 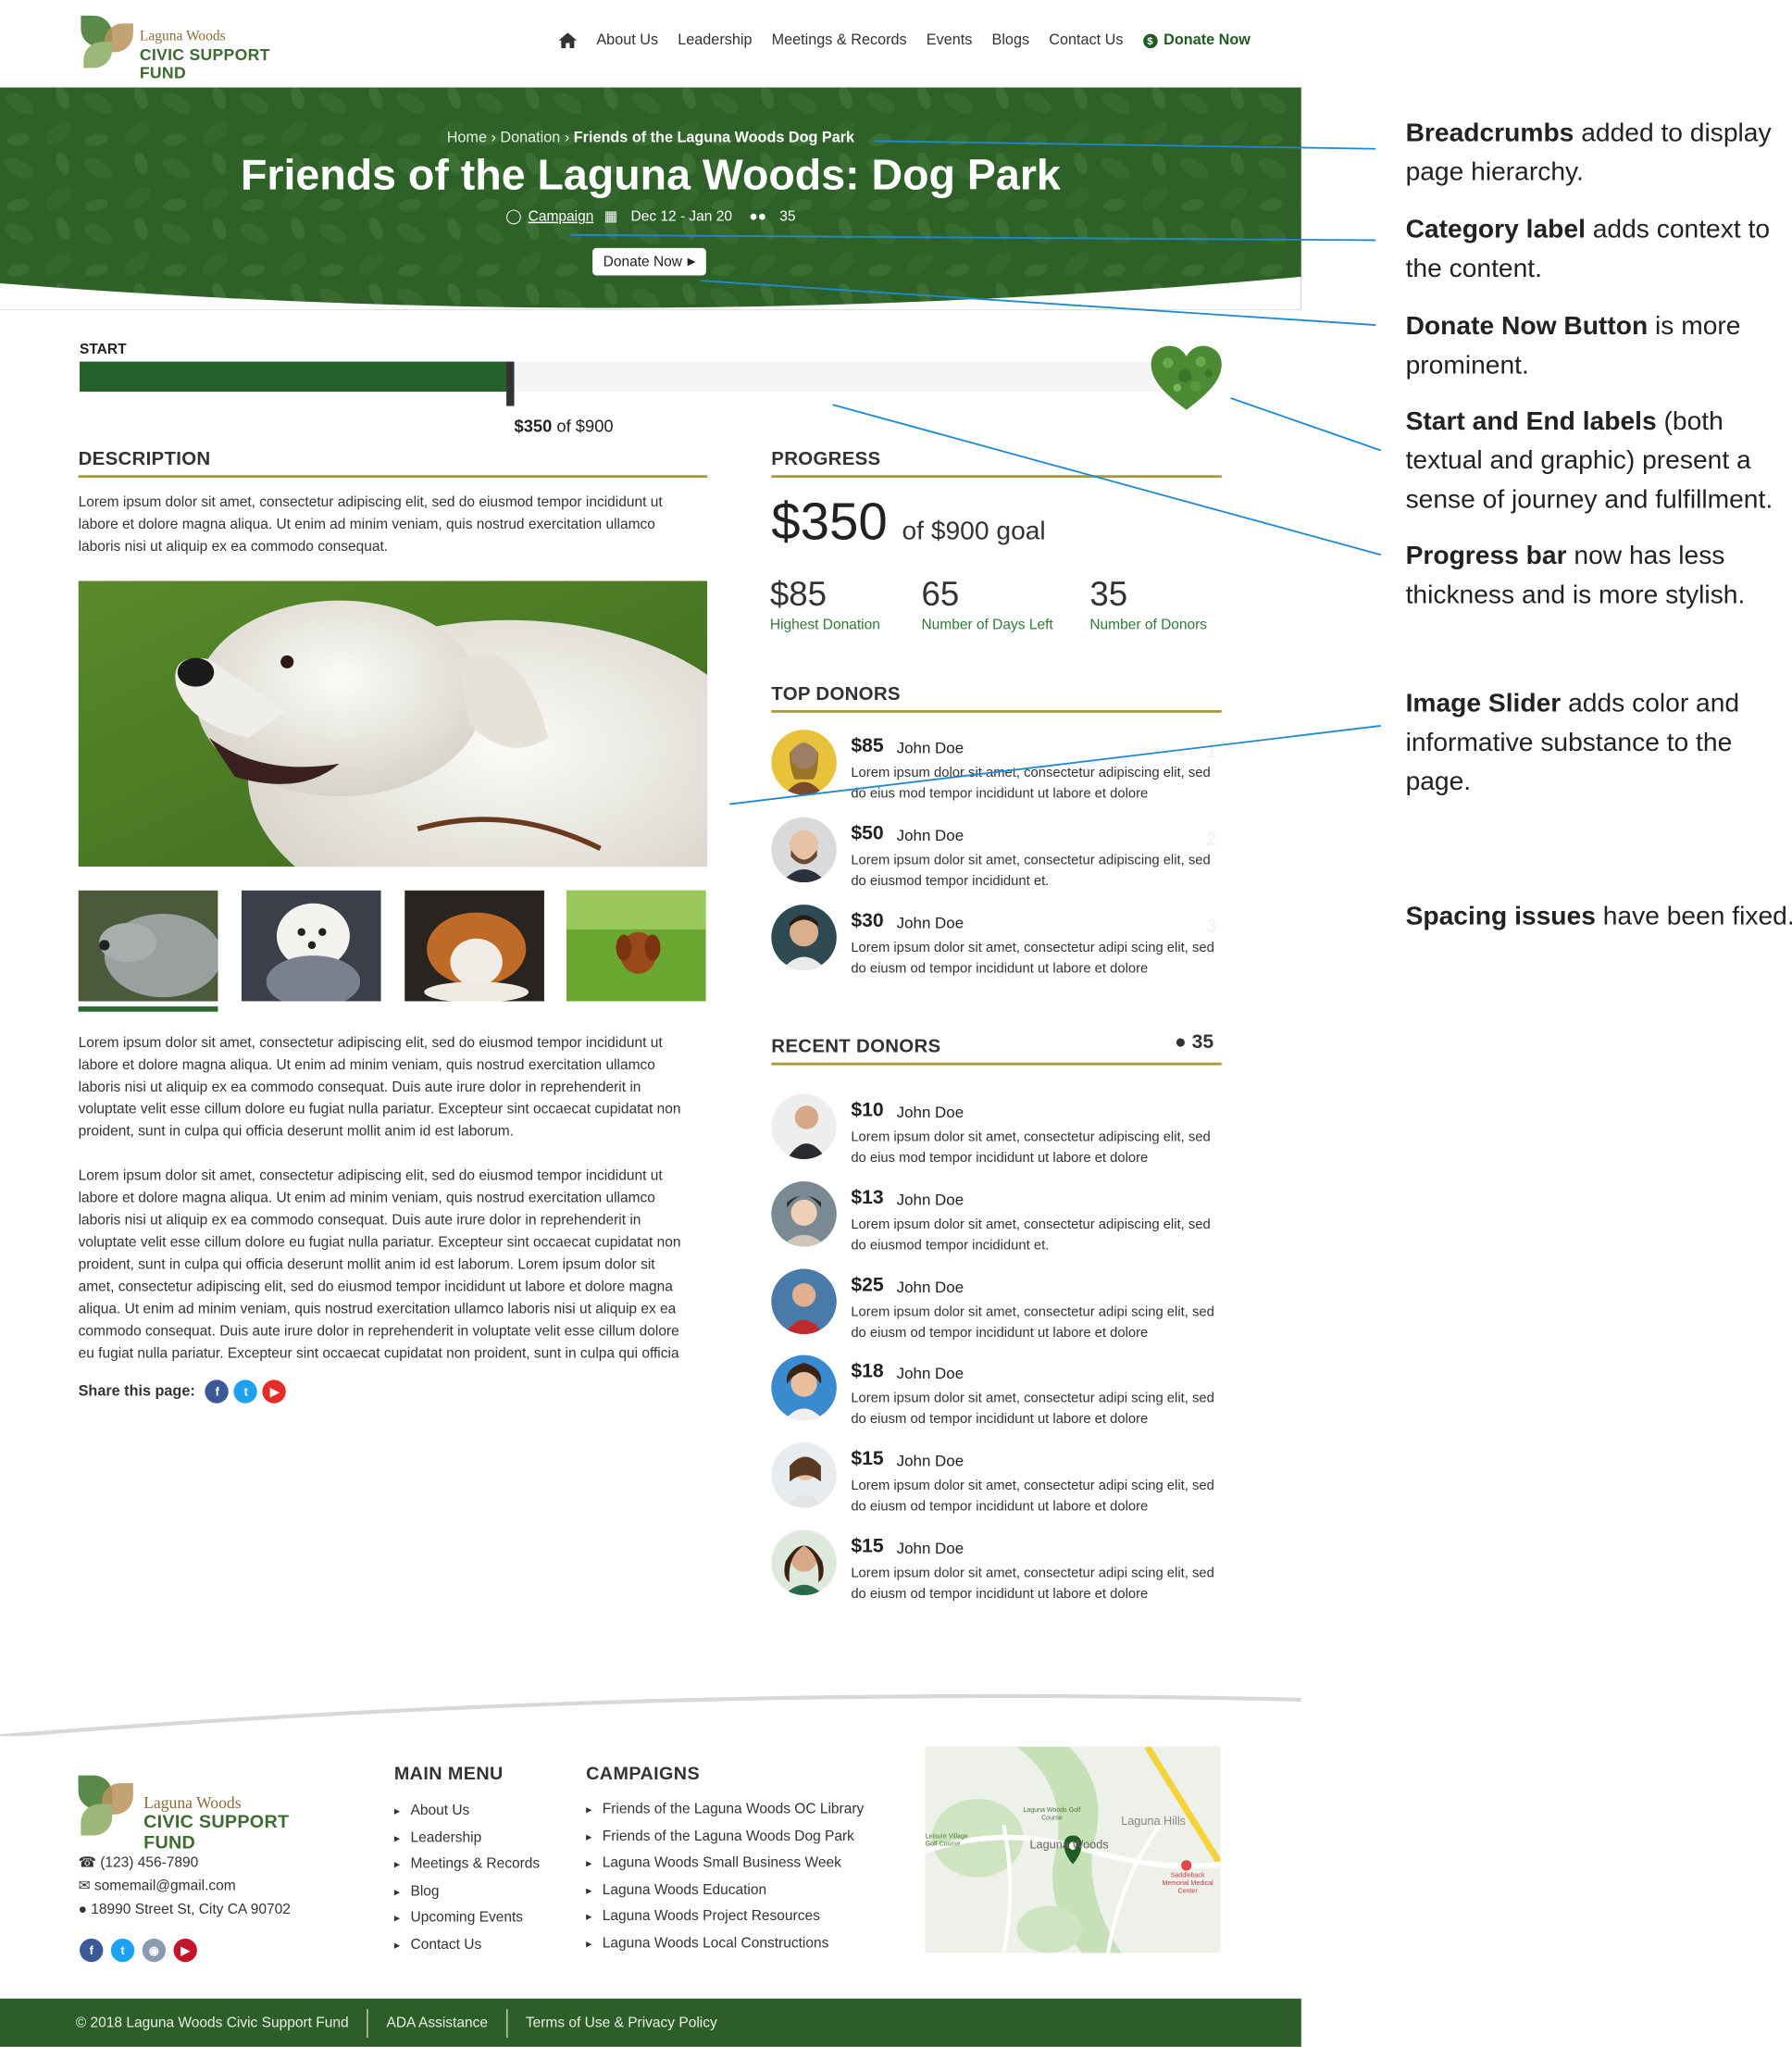 What do you see at coordinates (1483, 704) in the screenshot?
I see `annotation-title: Image Slider` at bounding box center [1483, 704].